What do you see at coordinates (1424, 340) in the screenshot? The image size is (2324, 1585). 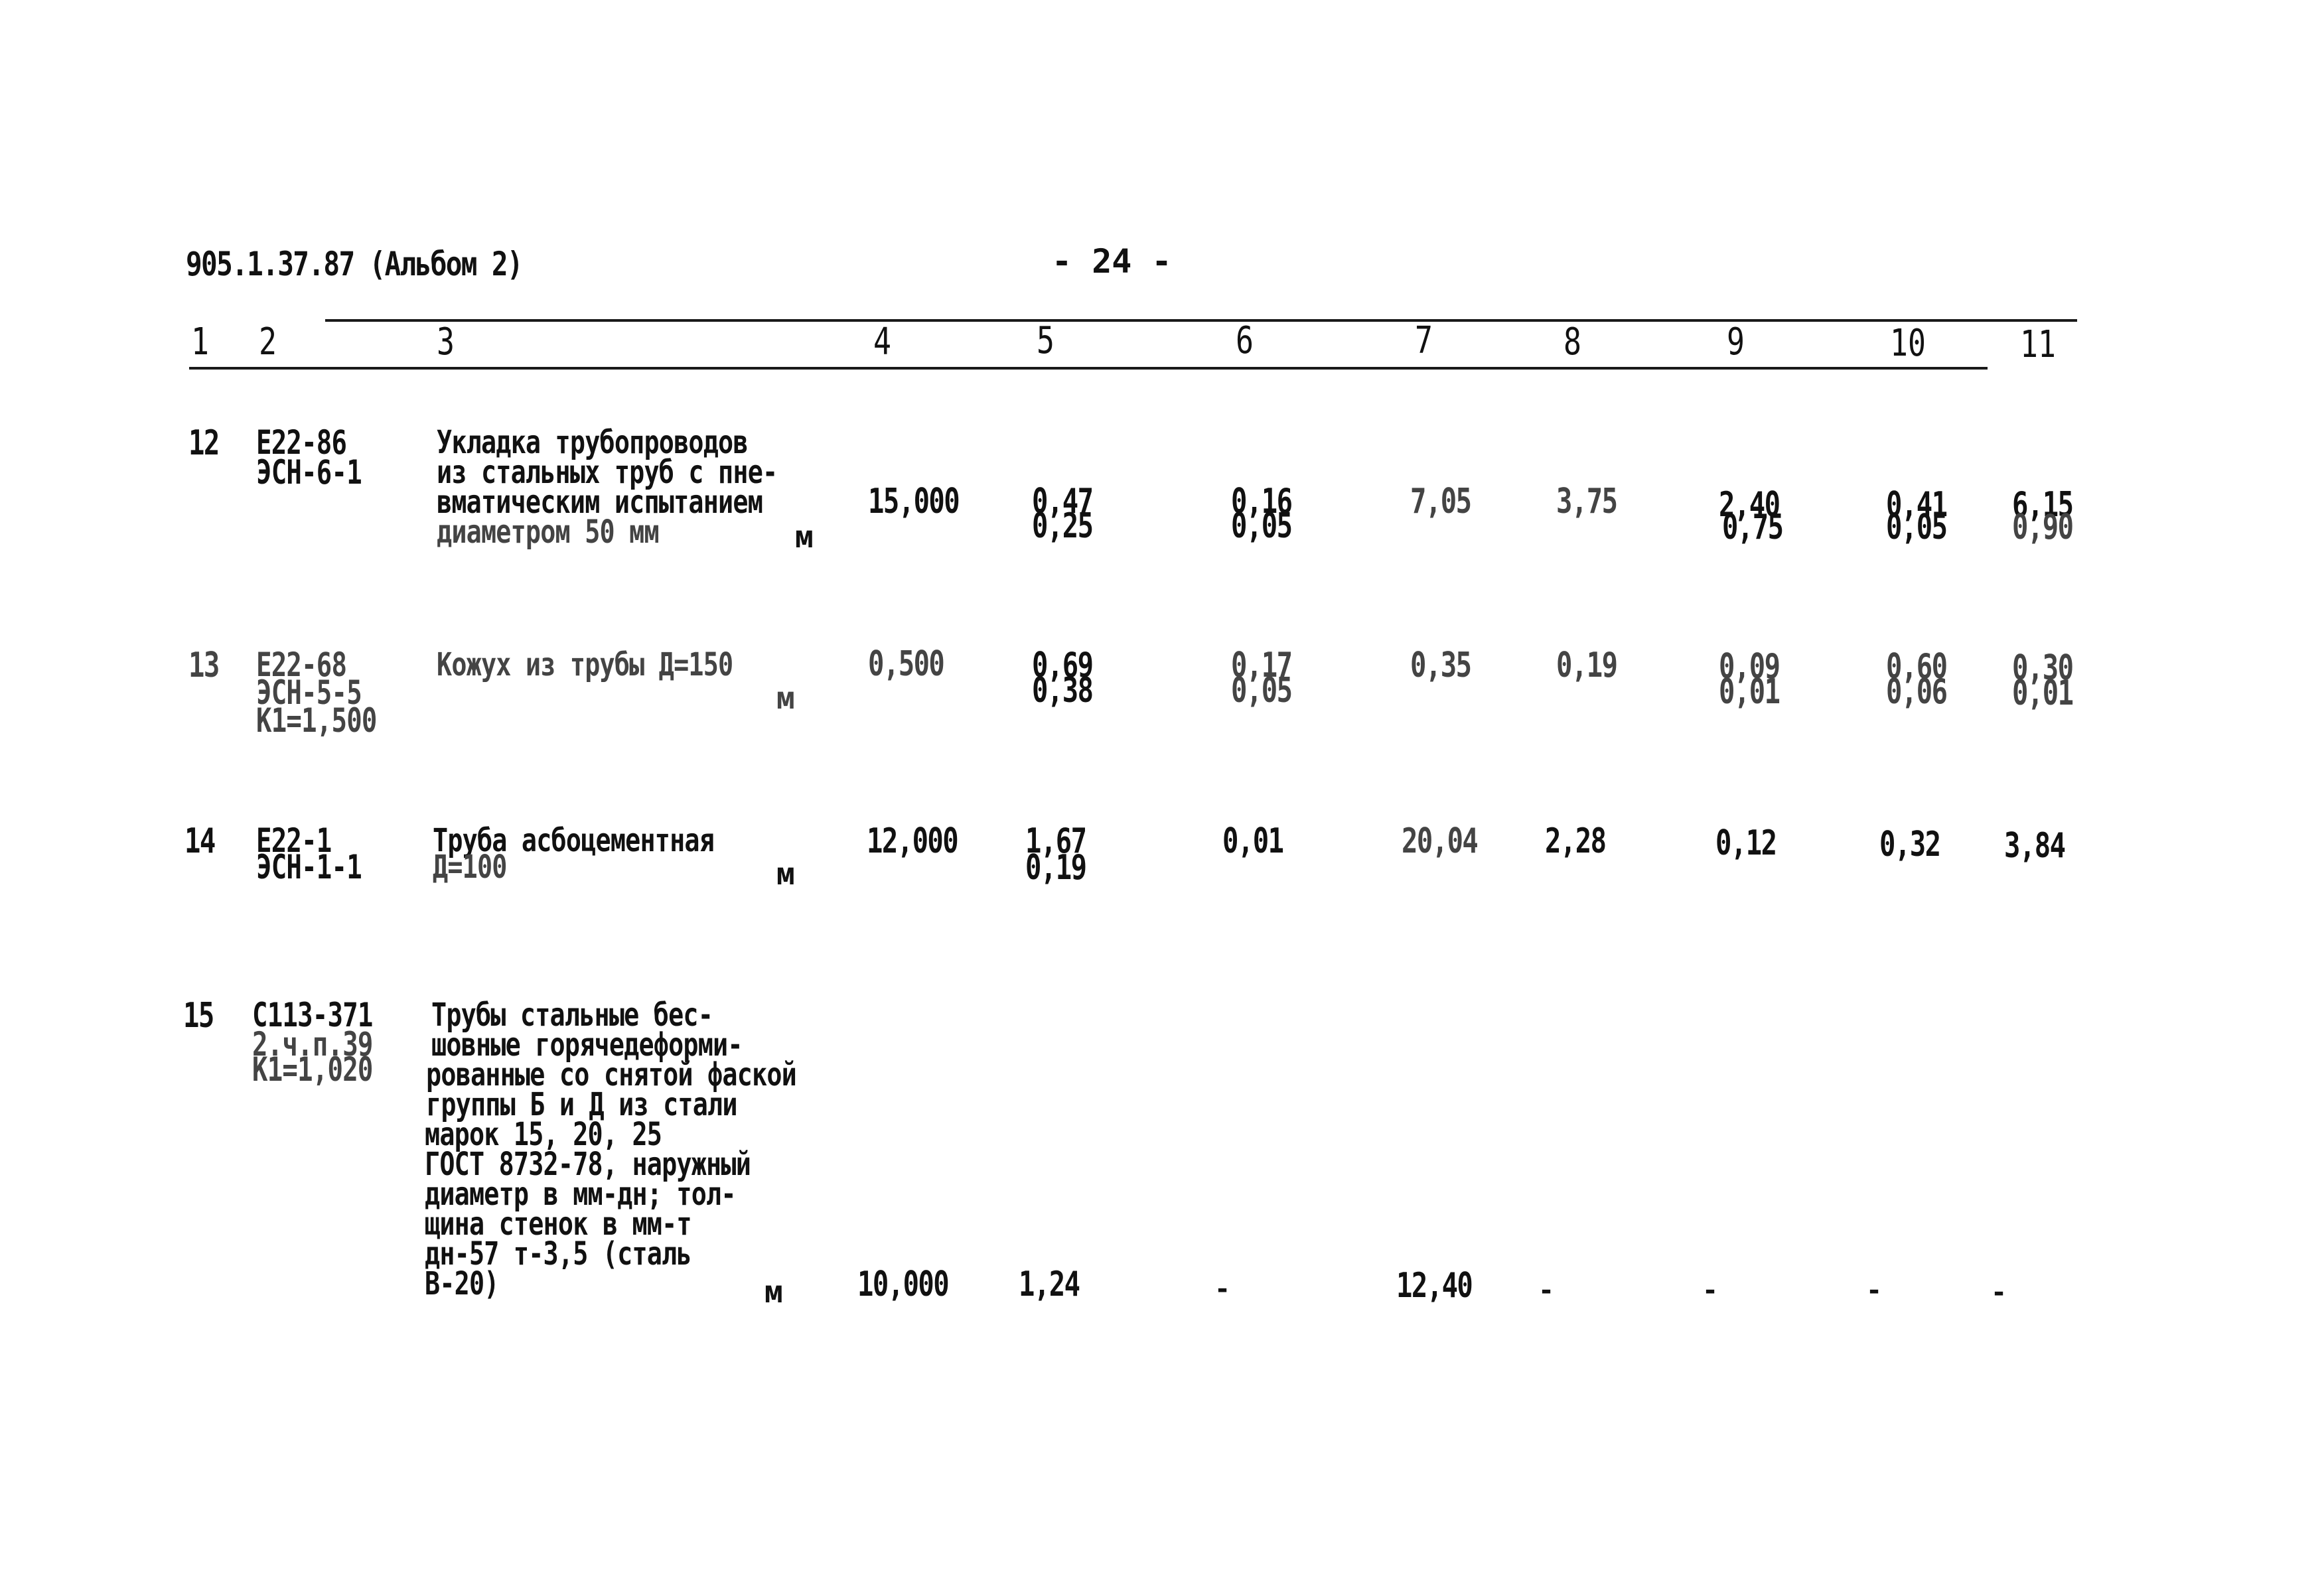 I see `column-header: 7` at bounding box center [1424, 340].